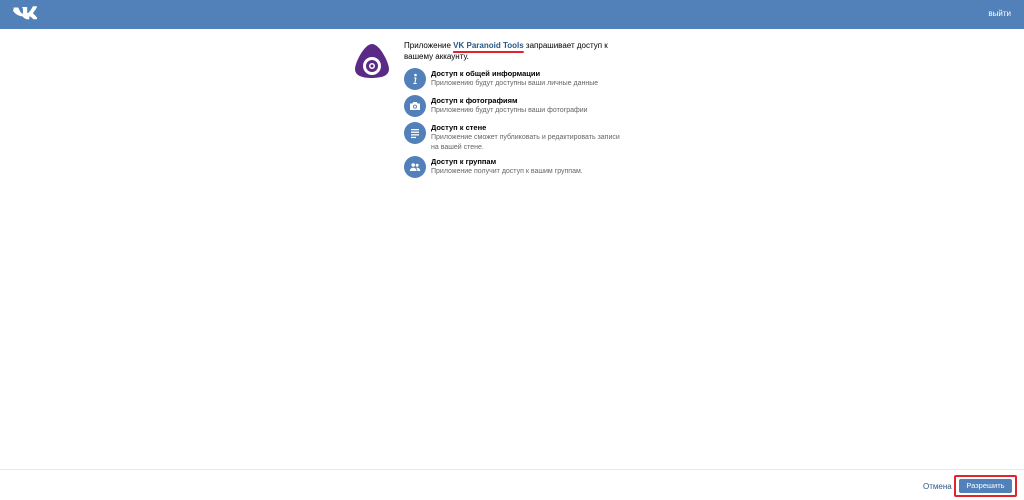 This screenshot has width=1024, height=500. Describe the element at coordinates (415, 167) in the screenshot. I see `people-icon` at that location.